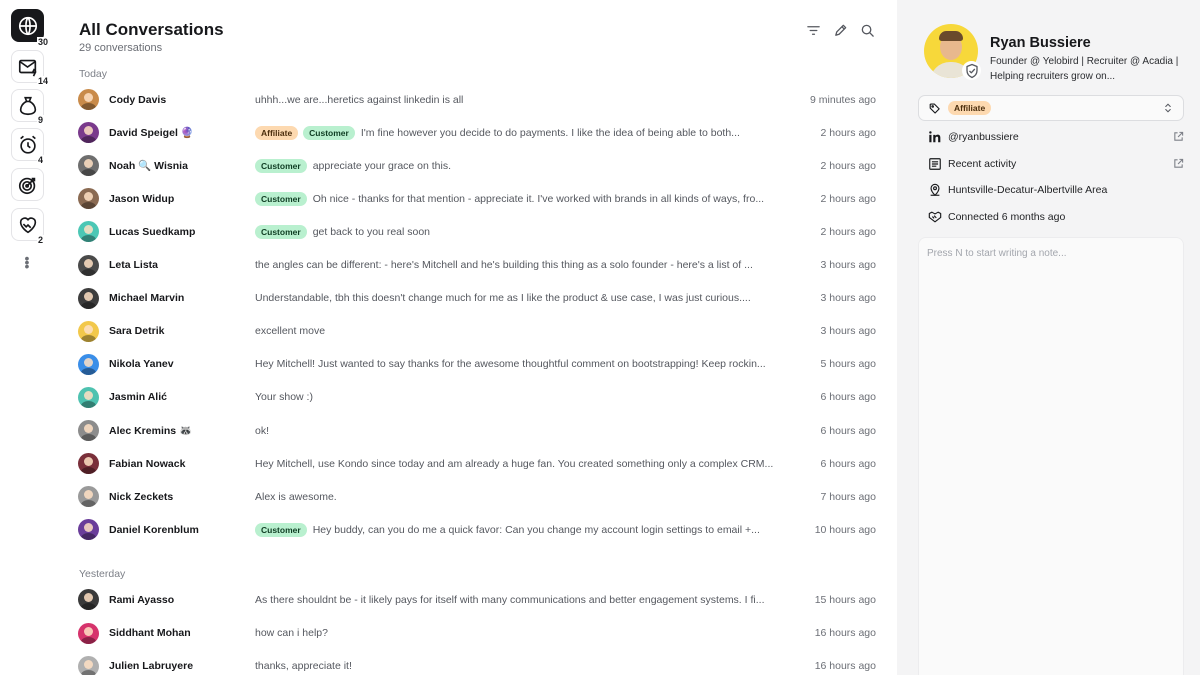  What do you see at coordinates (102, 574) in the screenshot?
I see `group-label: Yesterday` at bounding box center [102, 574].